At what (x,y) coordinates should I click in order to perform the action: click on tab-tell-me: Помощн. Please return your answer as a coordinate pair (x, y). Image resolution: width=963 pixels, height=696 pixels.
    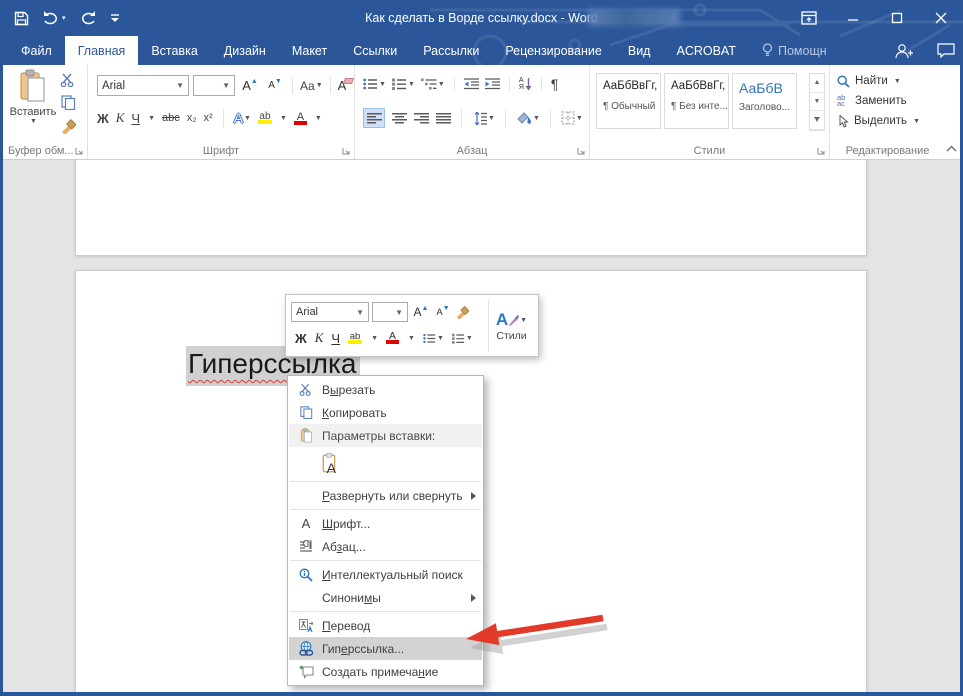
    Looking at the image, I should click on (794, 50).